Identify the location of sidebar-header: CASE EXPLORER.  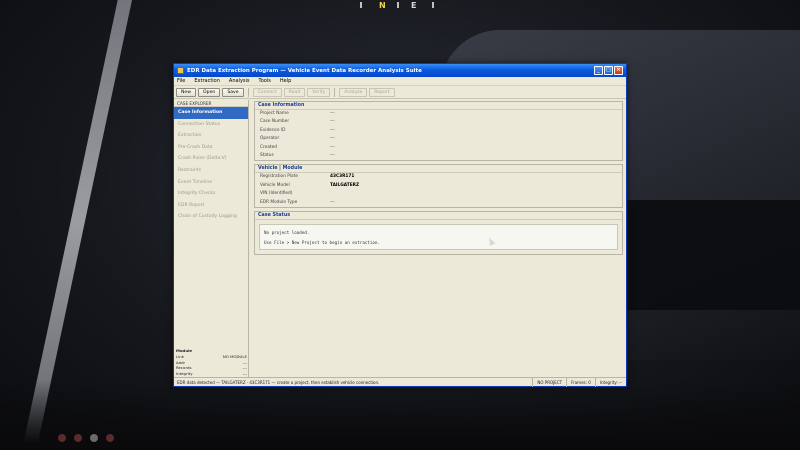
(211, 103).